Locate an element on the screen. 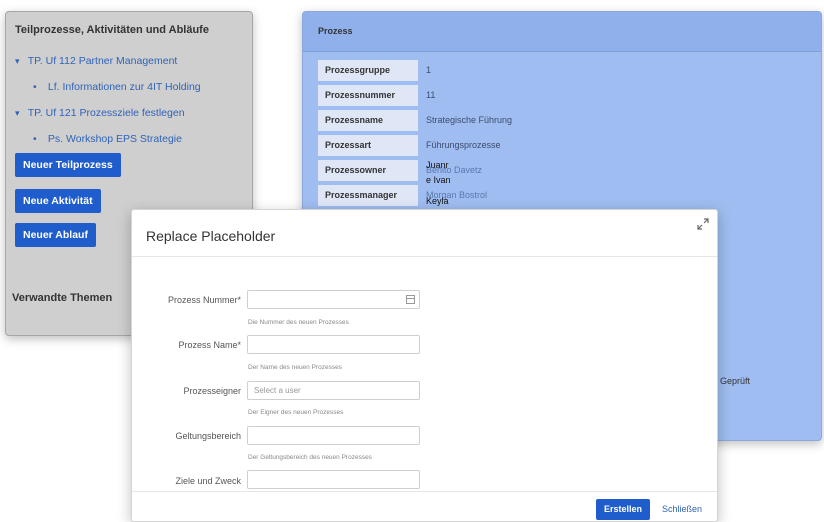 Image resolution: width=824 pixels, height=522 pixels. new-subprocess-button: Neuer Teilprozess is located at coordinates (68, 165).